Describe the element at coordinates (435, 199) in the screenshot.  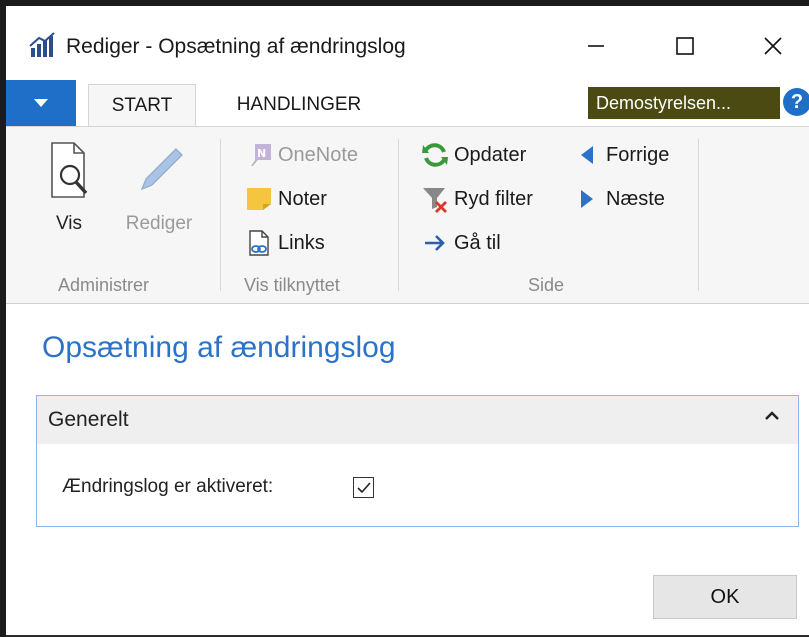
I see `clear-filter-icon` at that location.